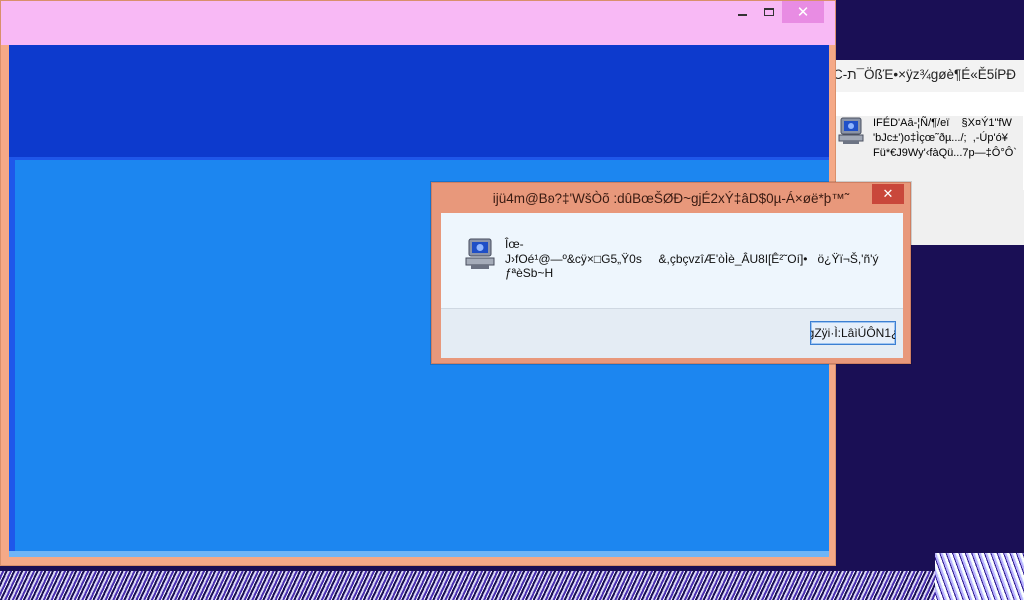  What do you see at coordinates (853, 333) in the screenshot?
I see `dialog-ok-button: gZÿi·Ì:LâìÚÔN1¿` at bounding box center [853, 333].